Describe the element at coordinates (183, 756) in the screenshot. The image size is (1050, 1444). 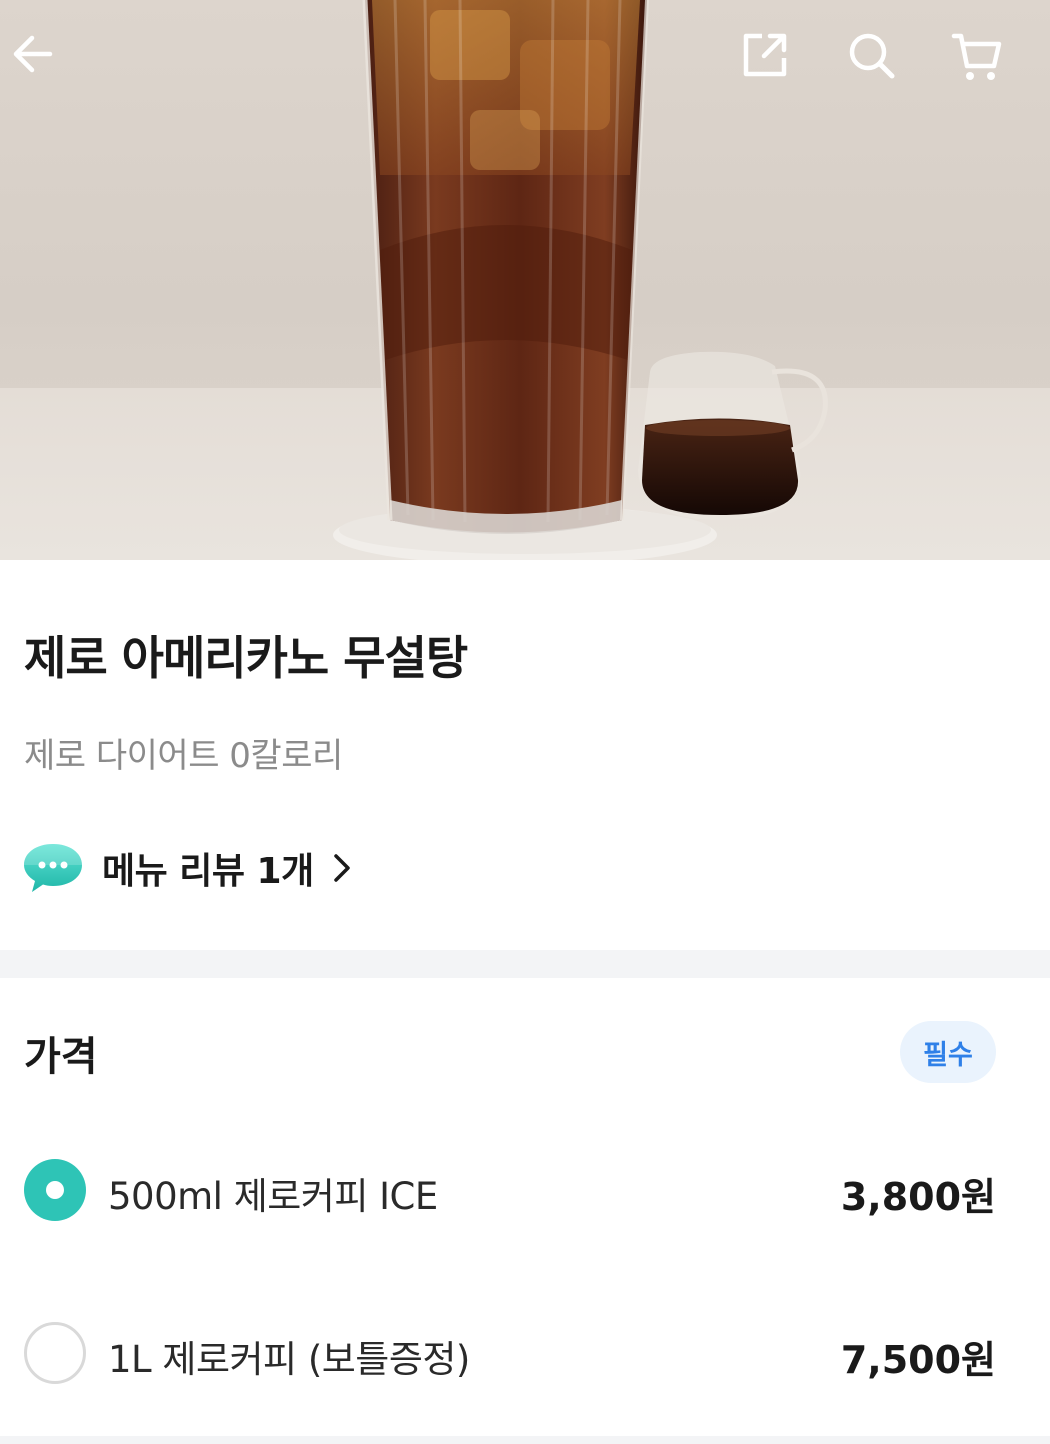
I see `product-subtitle: 제로 다이어트 0칼로리` at that location.